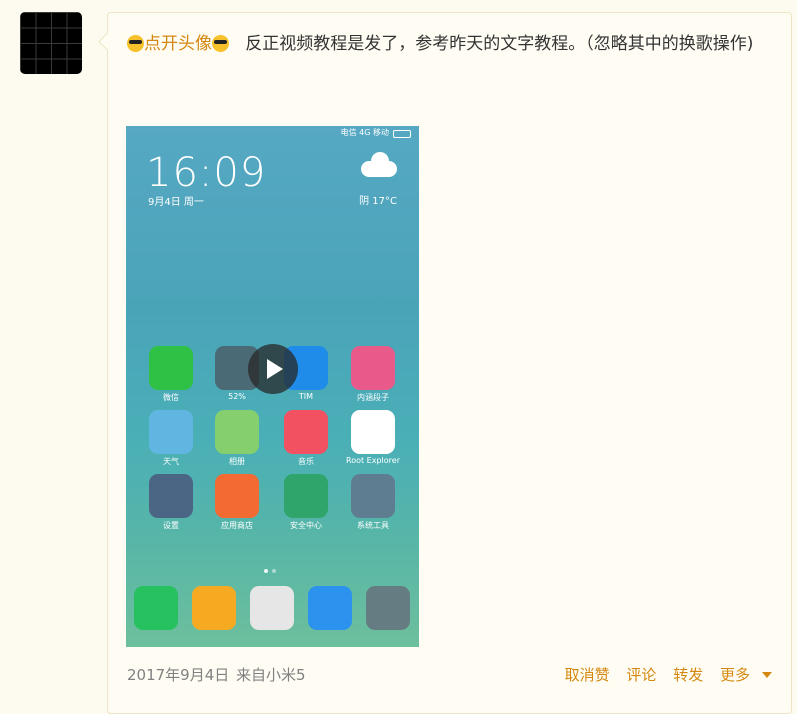 The height and width of the screenshot is (714, 797). What do you see at coordinates (373, 397) in the screenshot?
I see `app-label: 内涵段子` at bounding box center [373, 397].